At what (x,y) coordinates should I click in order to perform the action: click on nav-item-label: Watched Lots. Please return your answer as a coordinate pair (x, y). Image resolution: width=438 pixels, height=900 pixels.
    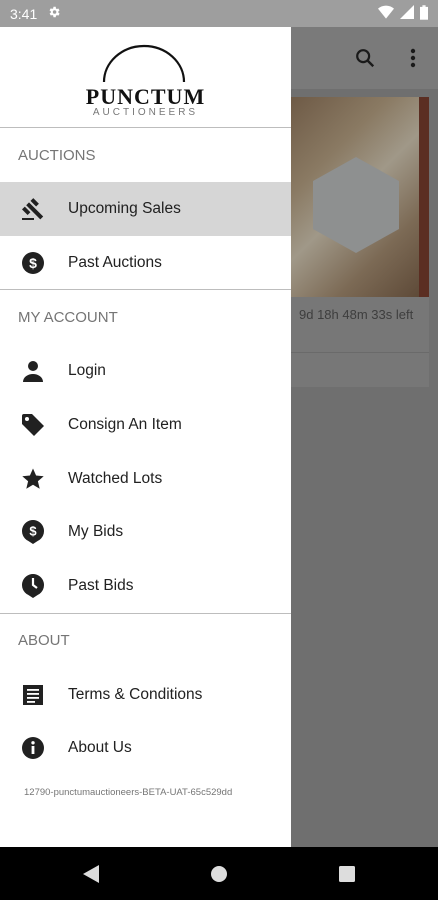
    Looking at the image, I should click on (115, 478).